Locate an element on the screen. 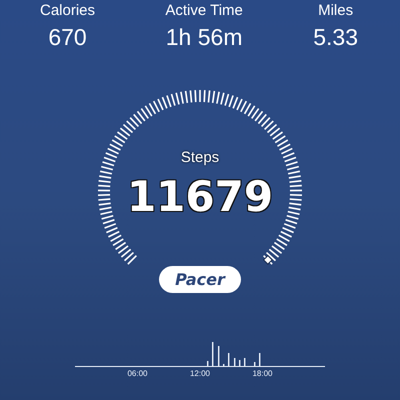 This screenshot has width=400, height=400. stat-label: Calories is located at coordinates (68, 10).